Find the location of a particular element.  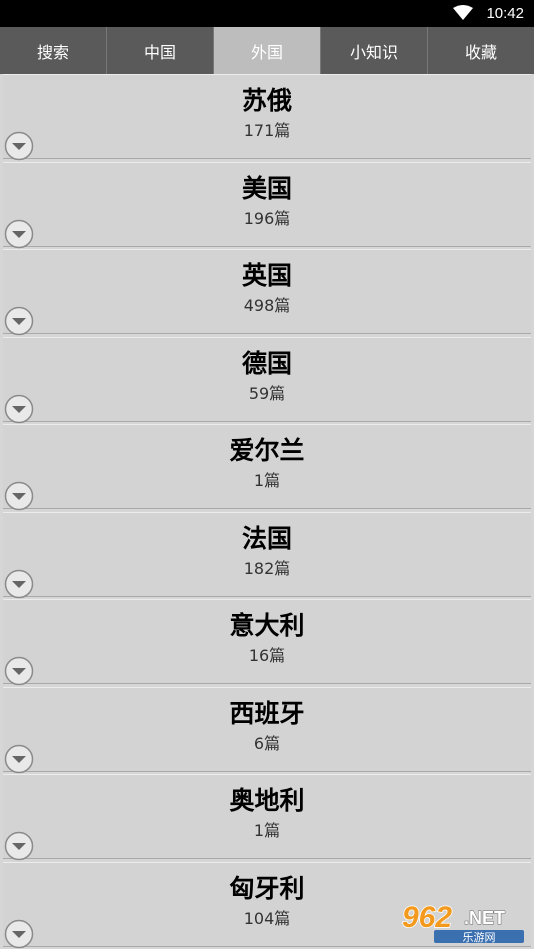

tab-search: 搜索 is located at coordinates (53, 50).